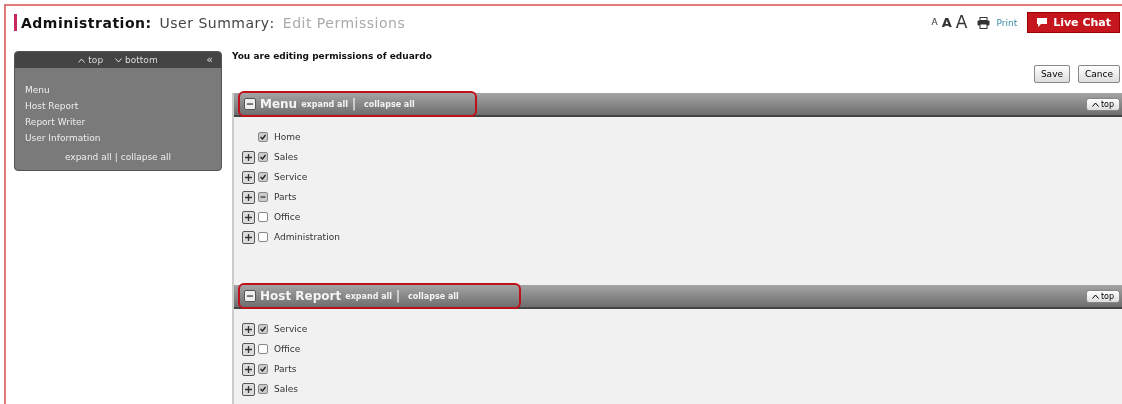 This screenshot has width=1122, height=404. I want to click on section-title: Menu, so click(279, 104).